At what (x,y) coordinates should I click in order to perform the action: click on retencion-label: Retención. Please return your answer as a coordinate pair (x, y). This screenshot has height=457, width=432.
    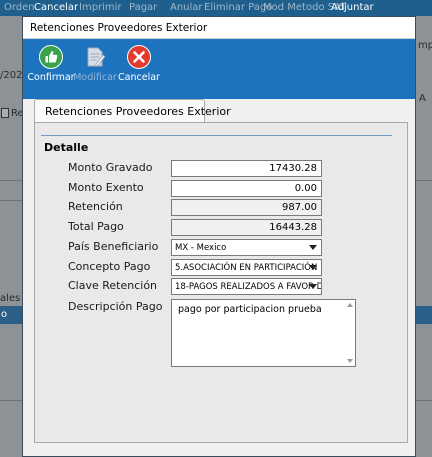
    Looking at the image, I should click on (95, 206).